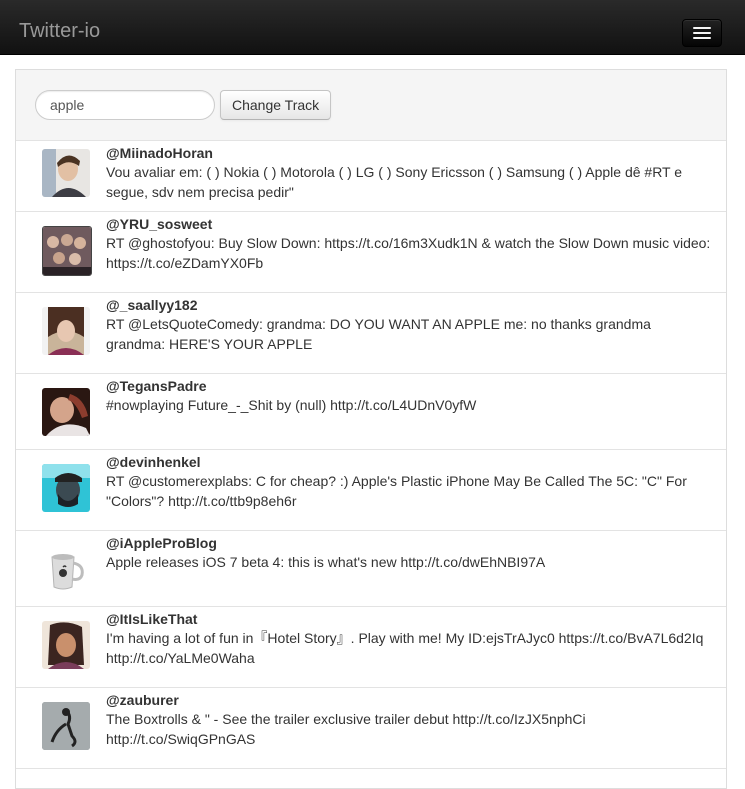  Describe the element at coordinates (372, 27) in the screenshot. I see `navbar: Twitter-io` at that location.